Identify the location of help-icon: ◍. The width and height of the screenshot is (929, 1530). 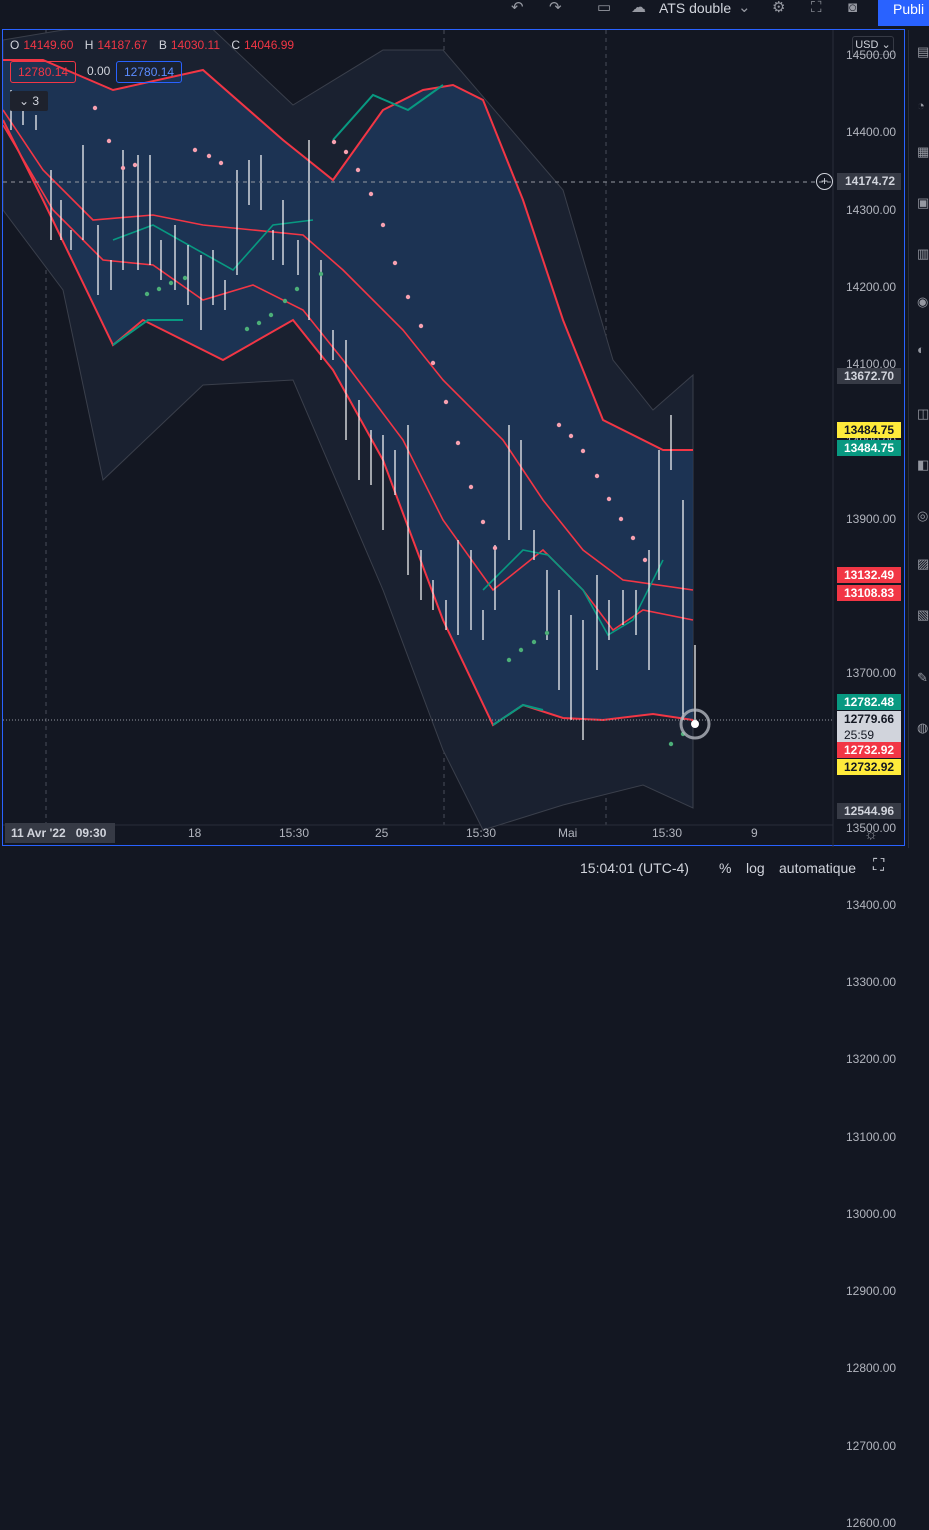
(923, 728).